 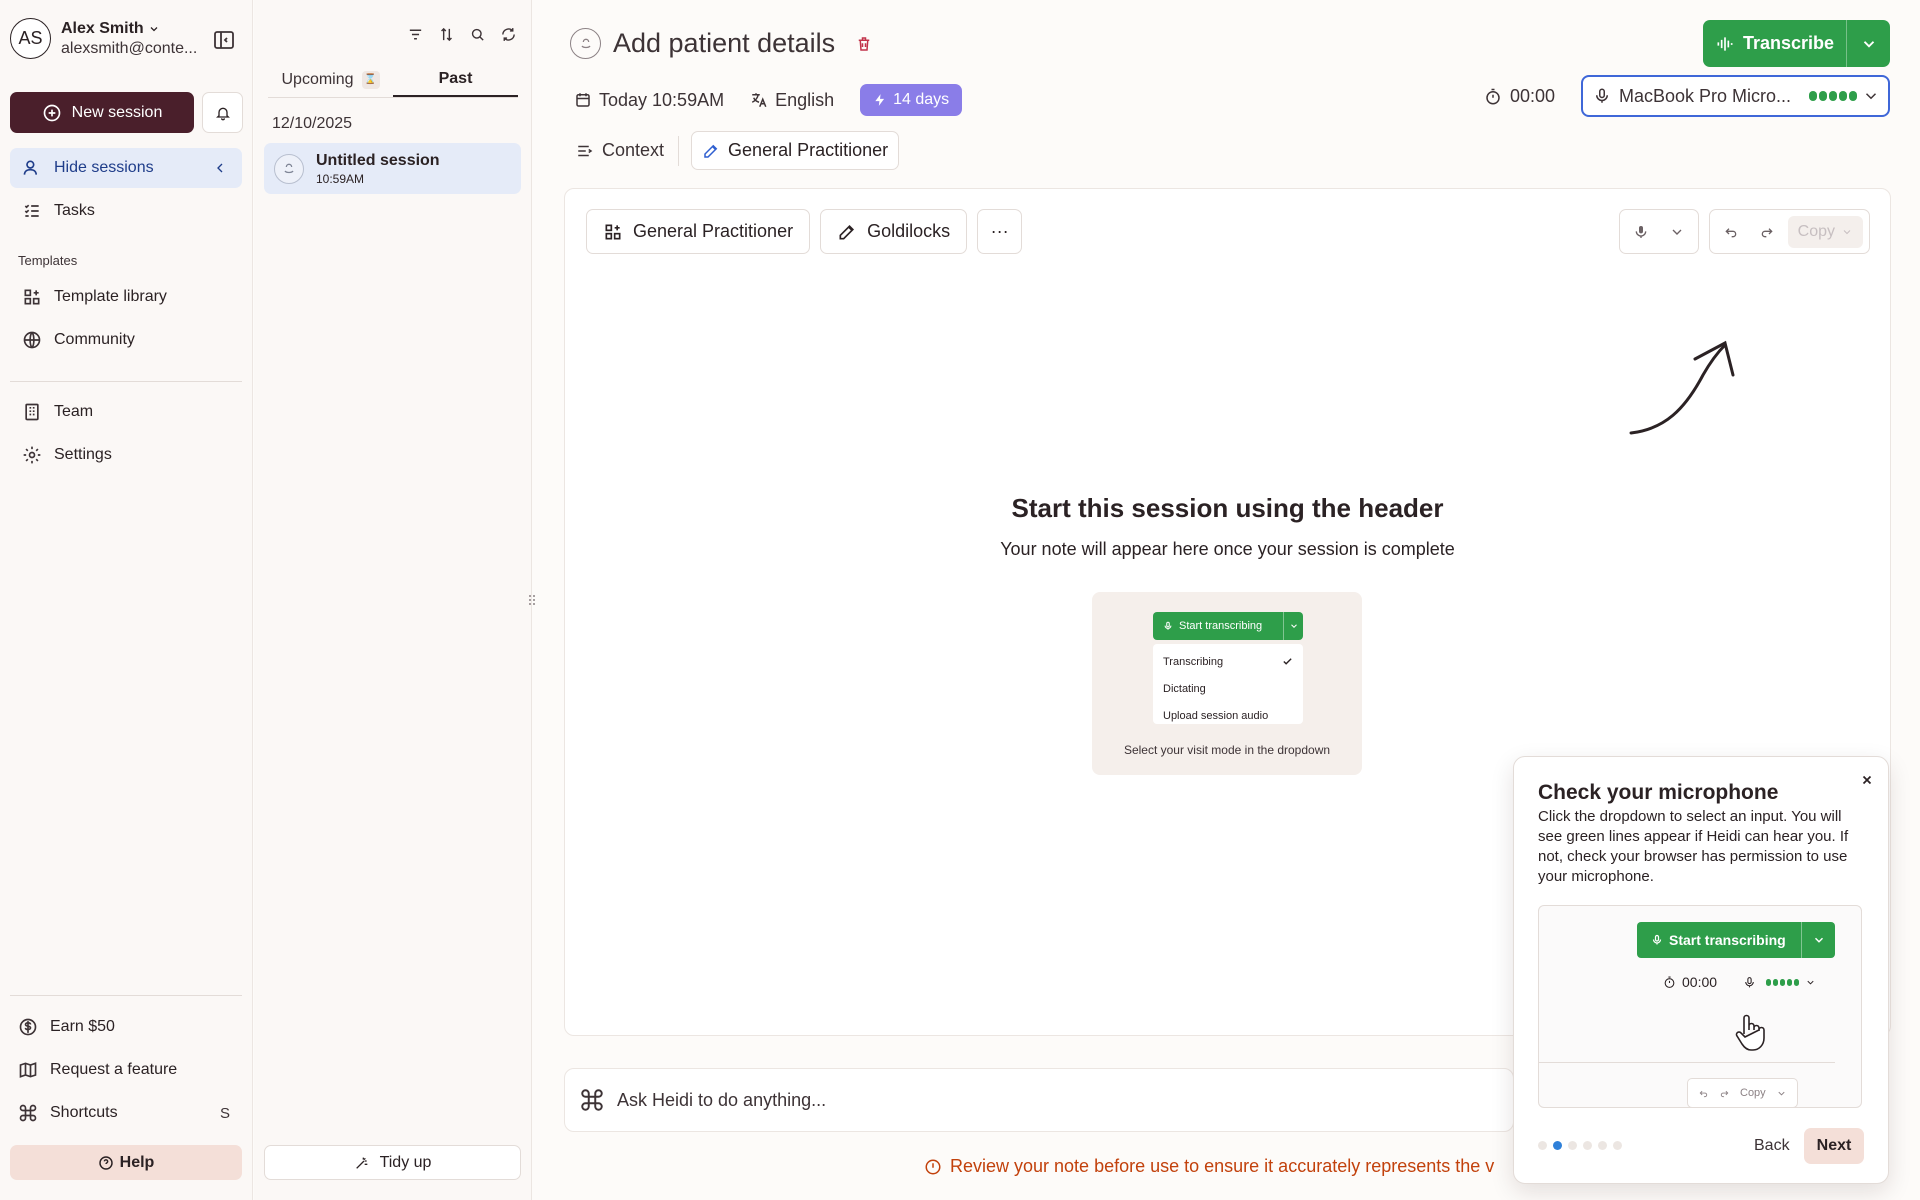 I want to click on grid-plus-icon, so click(x=32, y=297).